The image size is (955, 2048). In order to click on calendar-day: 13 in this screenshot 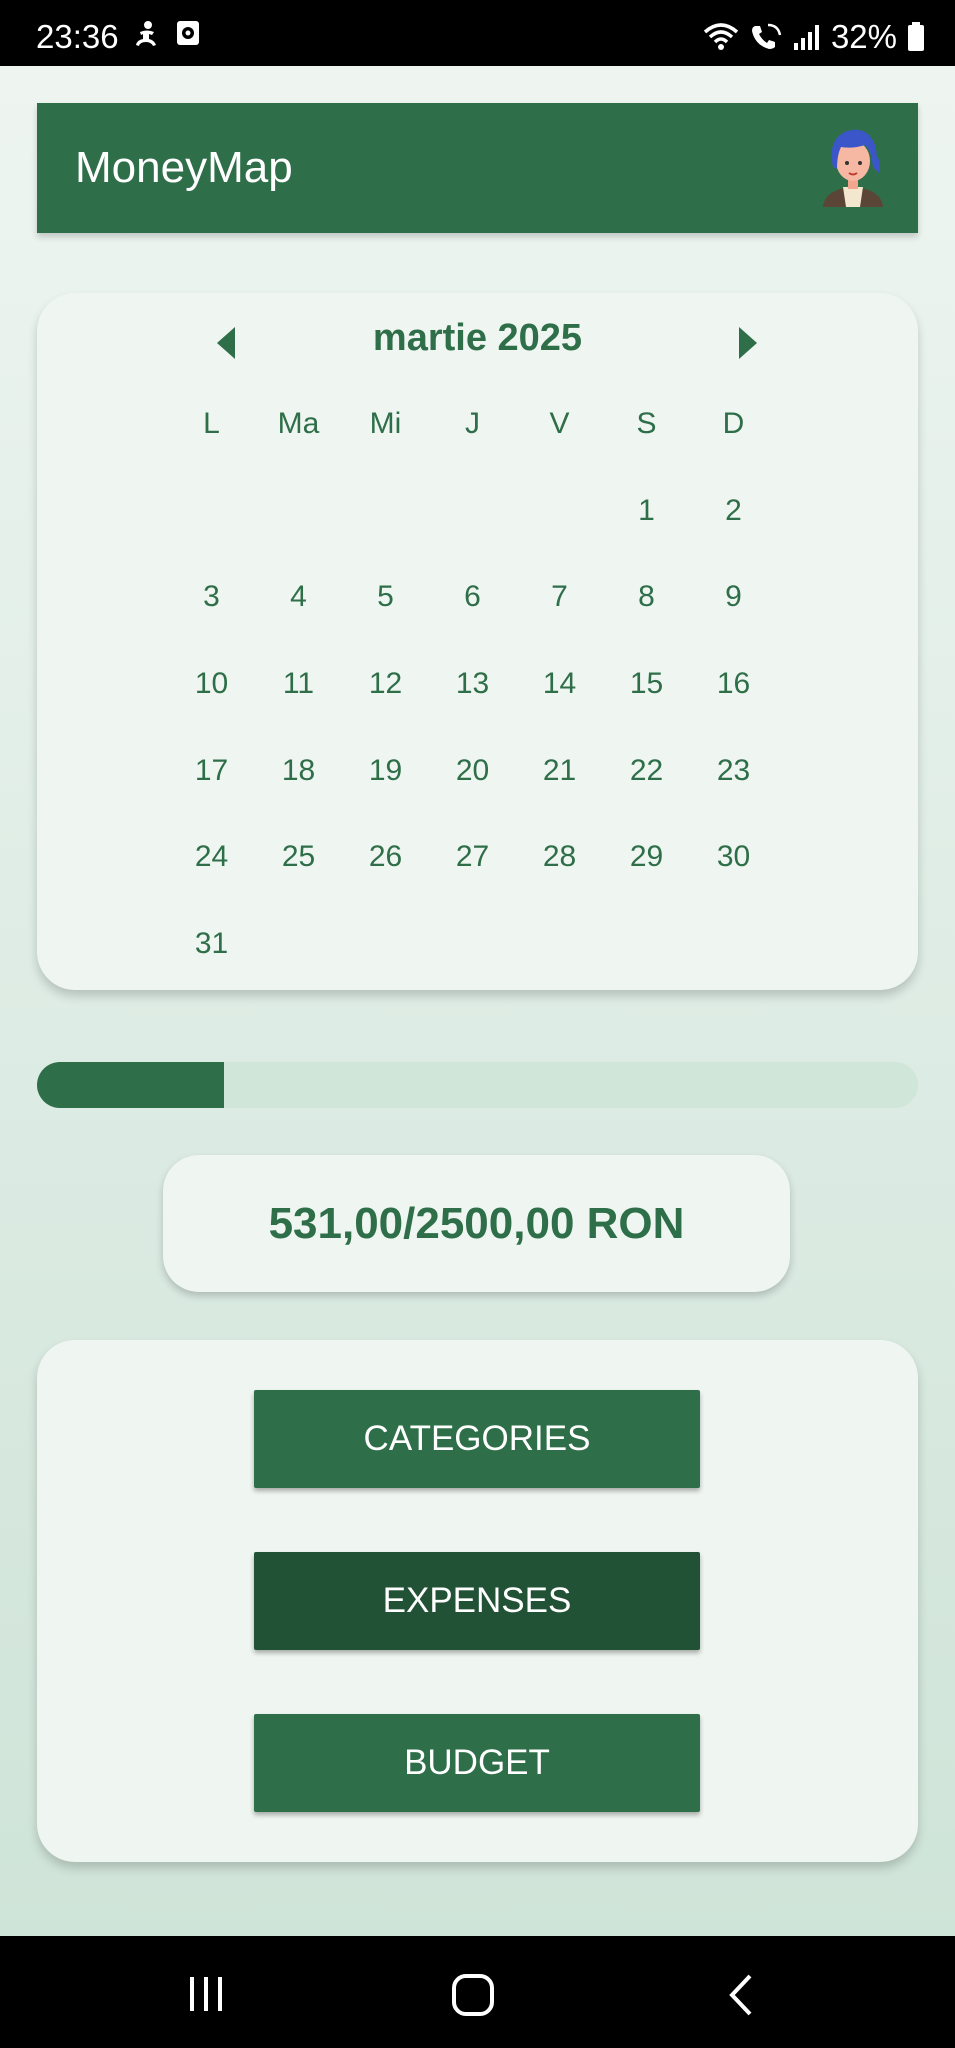, I will do `click(472, 684)`.